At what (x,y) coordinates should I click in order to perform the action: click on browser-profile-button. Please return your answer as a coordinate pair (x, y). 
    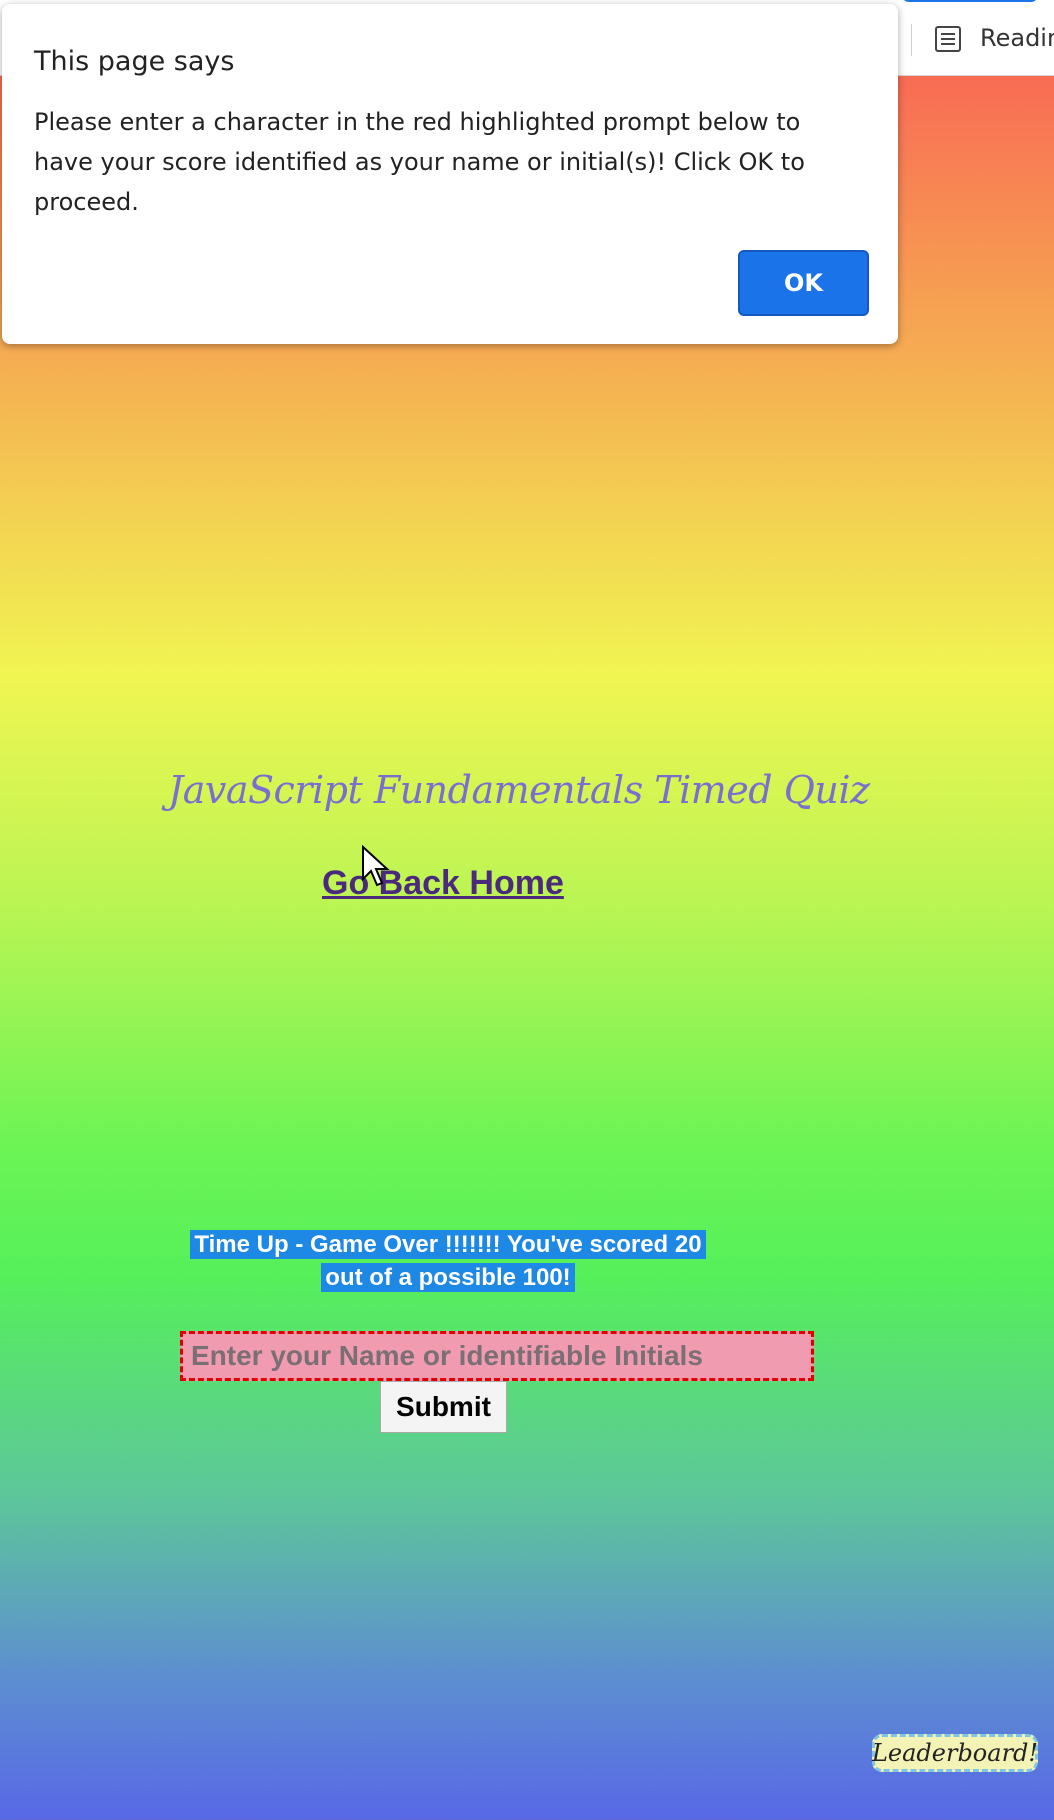
    Looking at the image, I should click on (970, 1).